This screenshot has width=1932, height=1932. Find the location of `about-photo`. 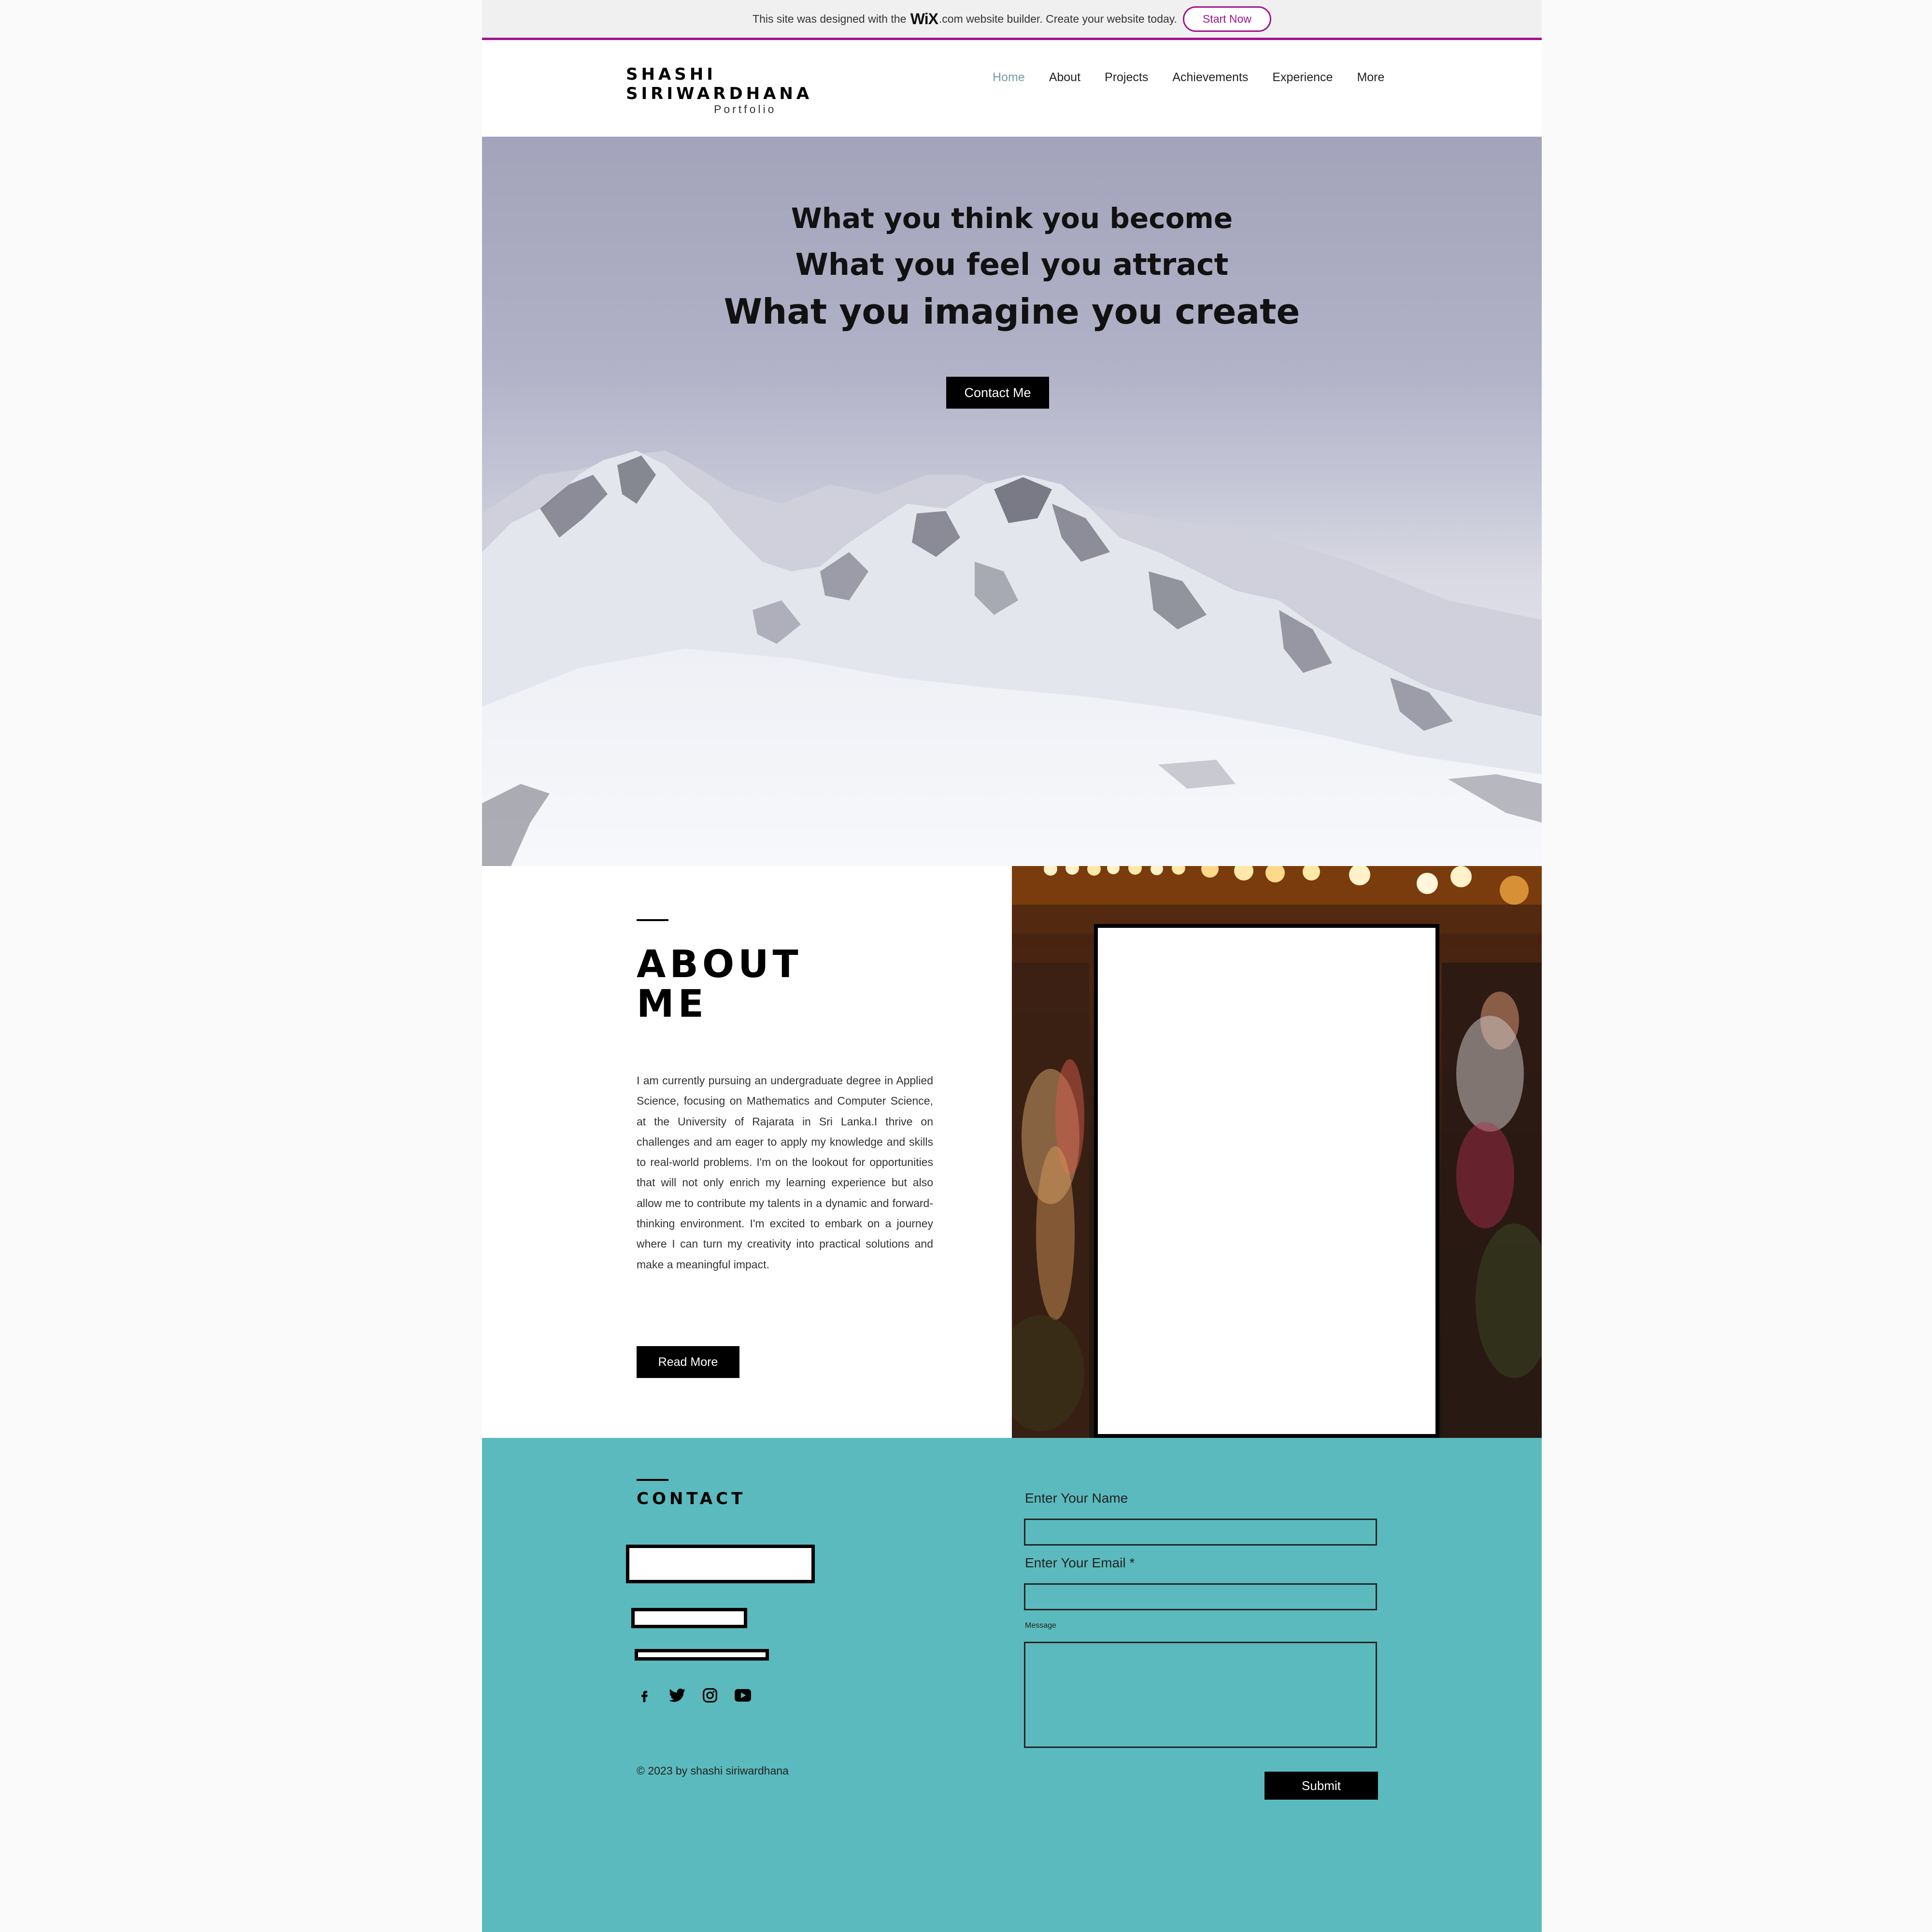

about-photo is located at coordinates (1277, 1152).